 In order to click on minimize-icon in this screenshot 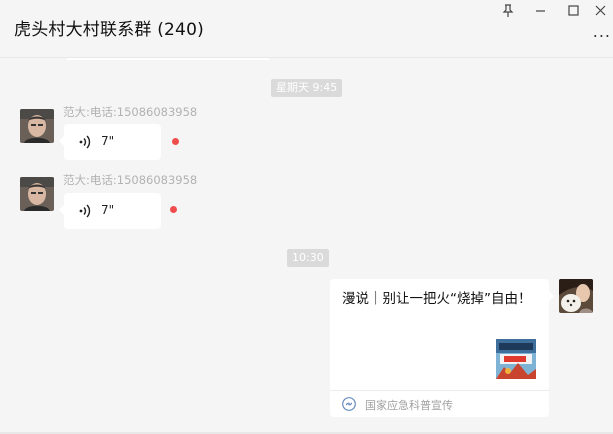, I will do `click(540, 10)`.